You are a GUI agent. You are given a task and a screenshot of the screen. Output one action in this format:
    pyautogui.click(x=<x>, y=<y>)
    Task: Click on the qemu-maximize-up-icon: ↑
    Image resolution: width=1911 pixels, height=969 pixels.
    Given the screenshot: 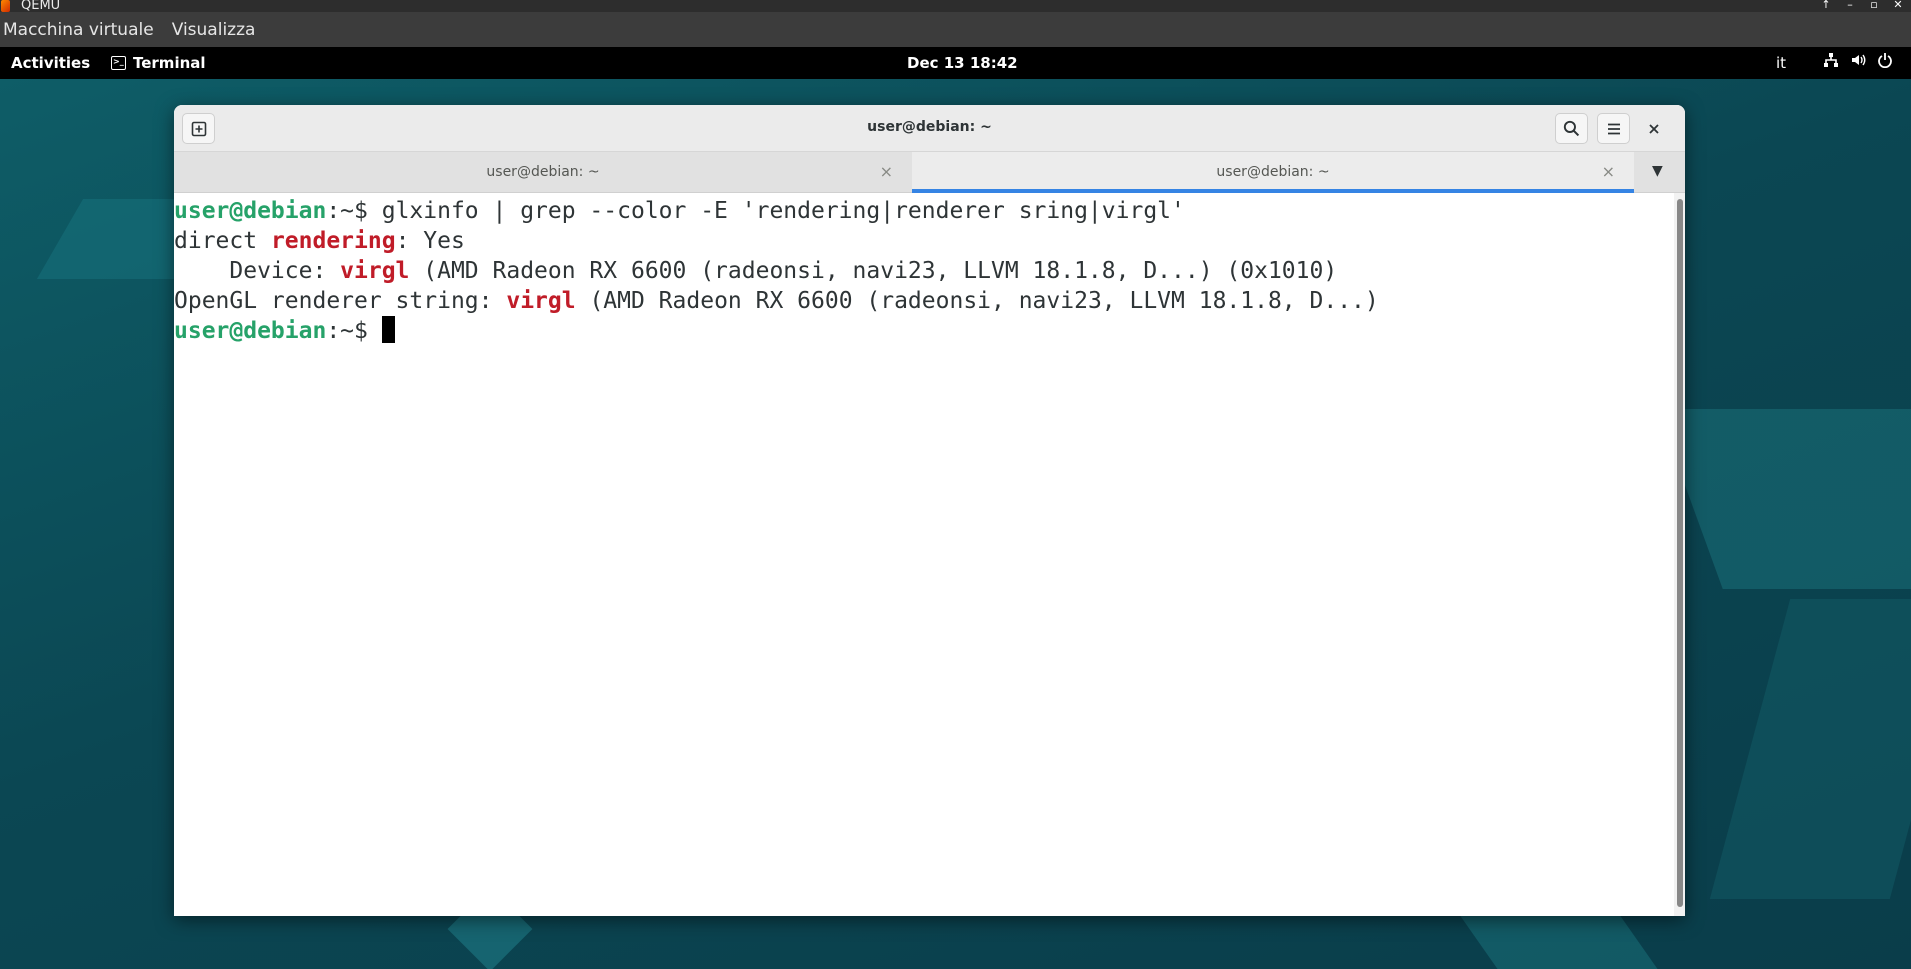 What is the action you would take?
    pyautogui.click(x=1826, y=5)
    